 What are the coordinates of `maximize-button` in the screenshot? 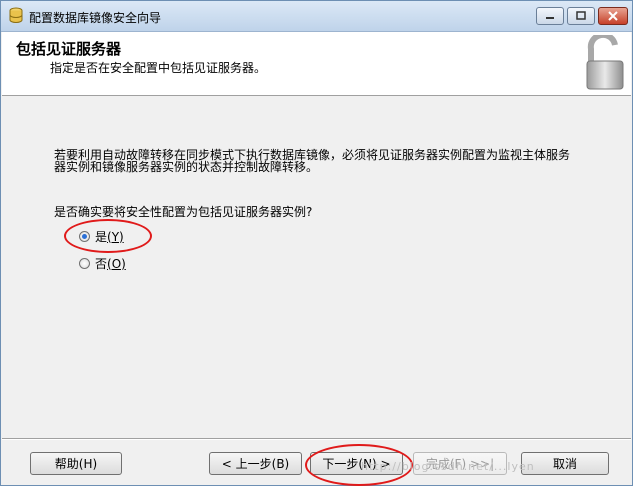 It's located at (581, 16).